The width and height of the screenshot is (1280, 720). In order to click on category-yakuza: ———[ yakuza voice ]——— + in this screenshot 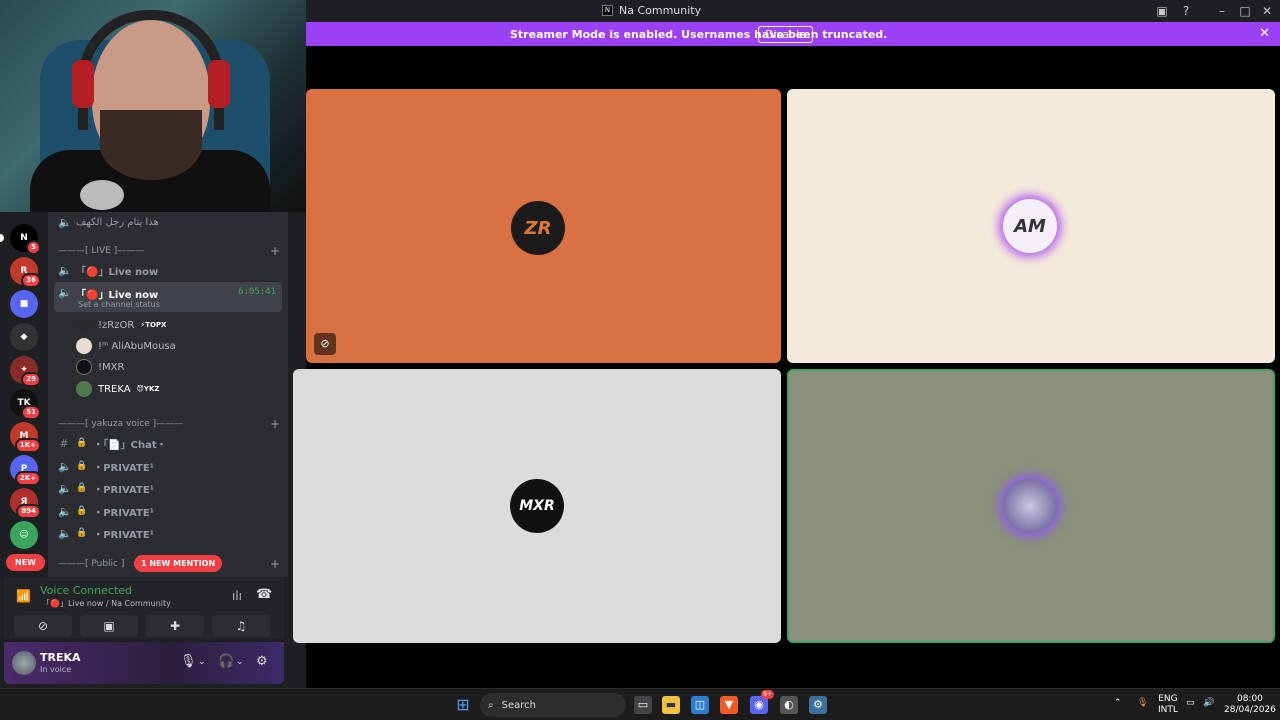, I will do `click(169, 424)`.